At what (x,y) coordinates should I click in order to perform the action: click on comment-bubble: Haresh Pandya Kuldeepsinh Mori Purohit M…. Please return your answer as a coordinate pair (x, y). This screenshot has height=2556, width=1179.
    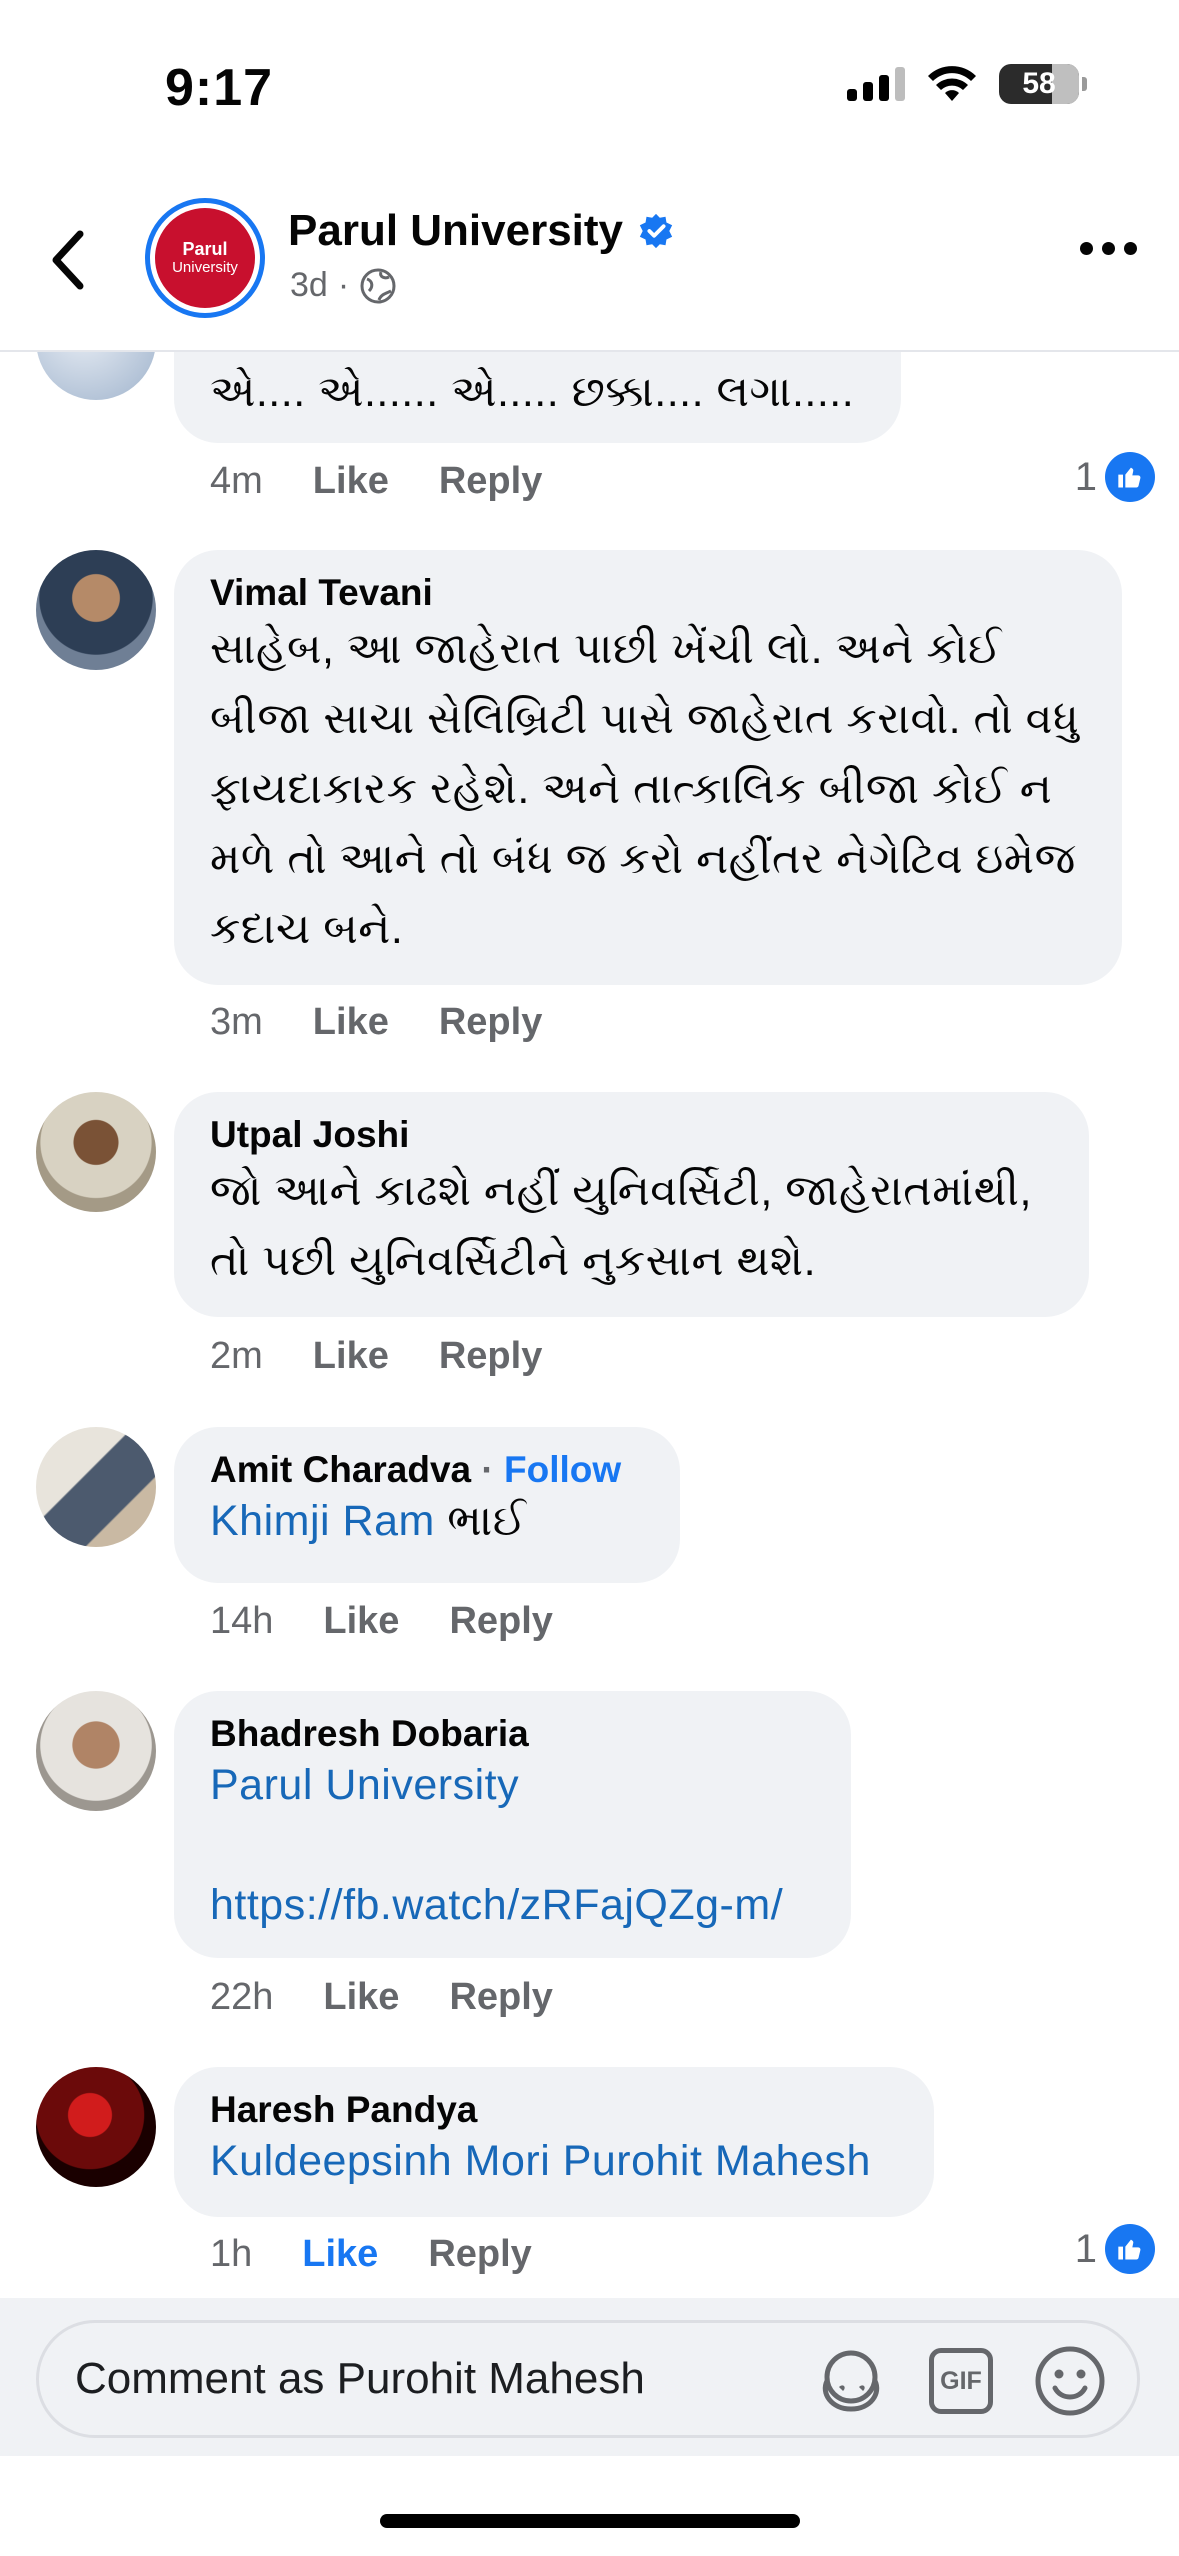
    Looking at the image, I should click on (554, 2142).